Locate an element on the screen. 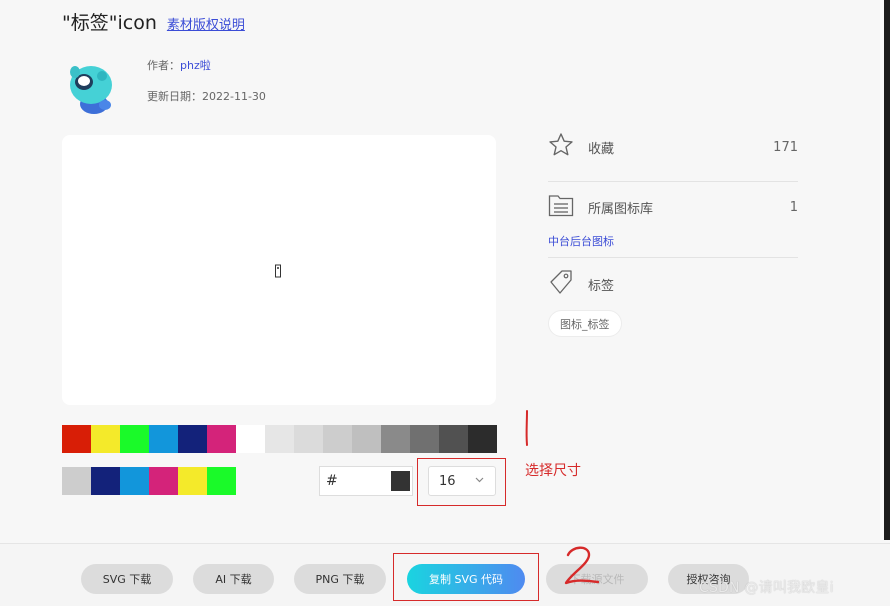 This screenshot has width=890, height=606. watermark: CSDN @请叫我欧皇i is located at coordinates (766, 588).